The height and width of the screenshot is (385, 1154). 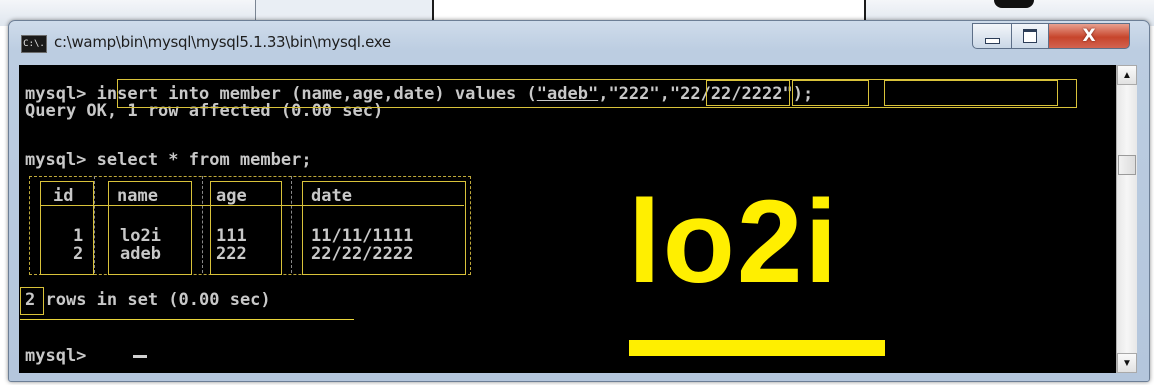 I want to click on background-glyph, so click(x=1014, y=4).